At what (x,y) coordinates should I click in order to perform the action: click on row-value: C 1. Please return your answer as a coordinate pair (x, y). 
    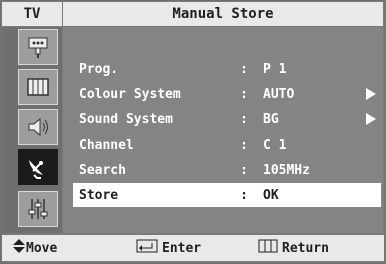
    Looking at the image, I should click on (275, 145).